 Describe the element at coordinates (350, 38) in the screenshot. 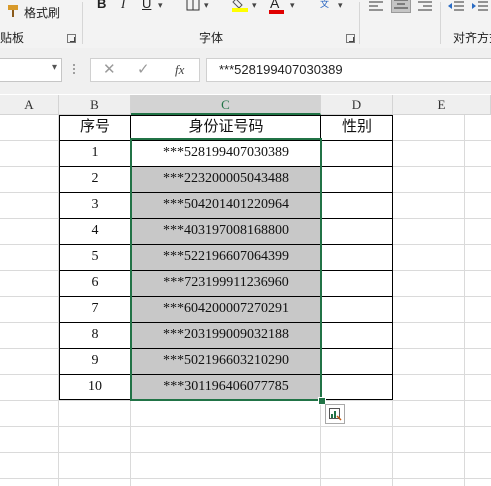

I see `font-launcher-icon` at that location.